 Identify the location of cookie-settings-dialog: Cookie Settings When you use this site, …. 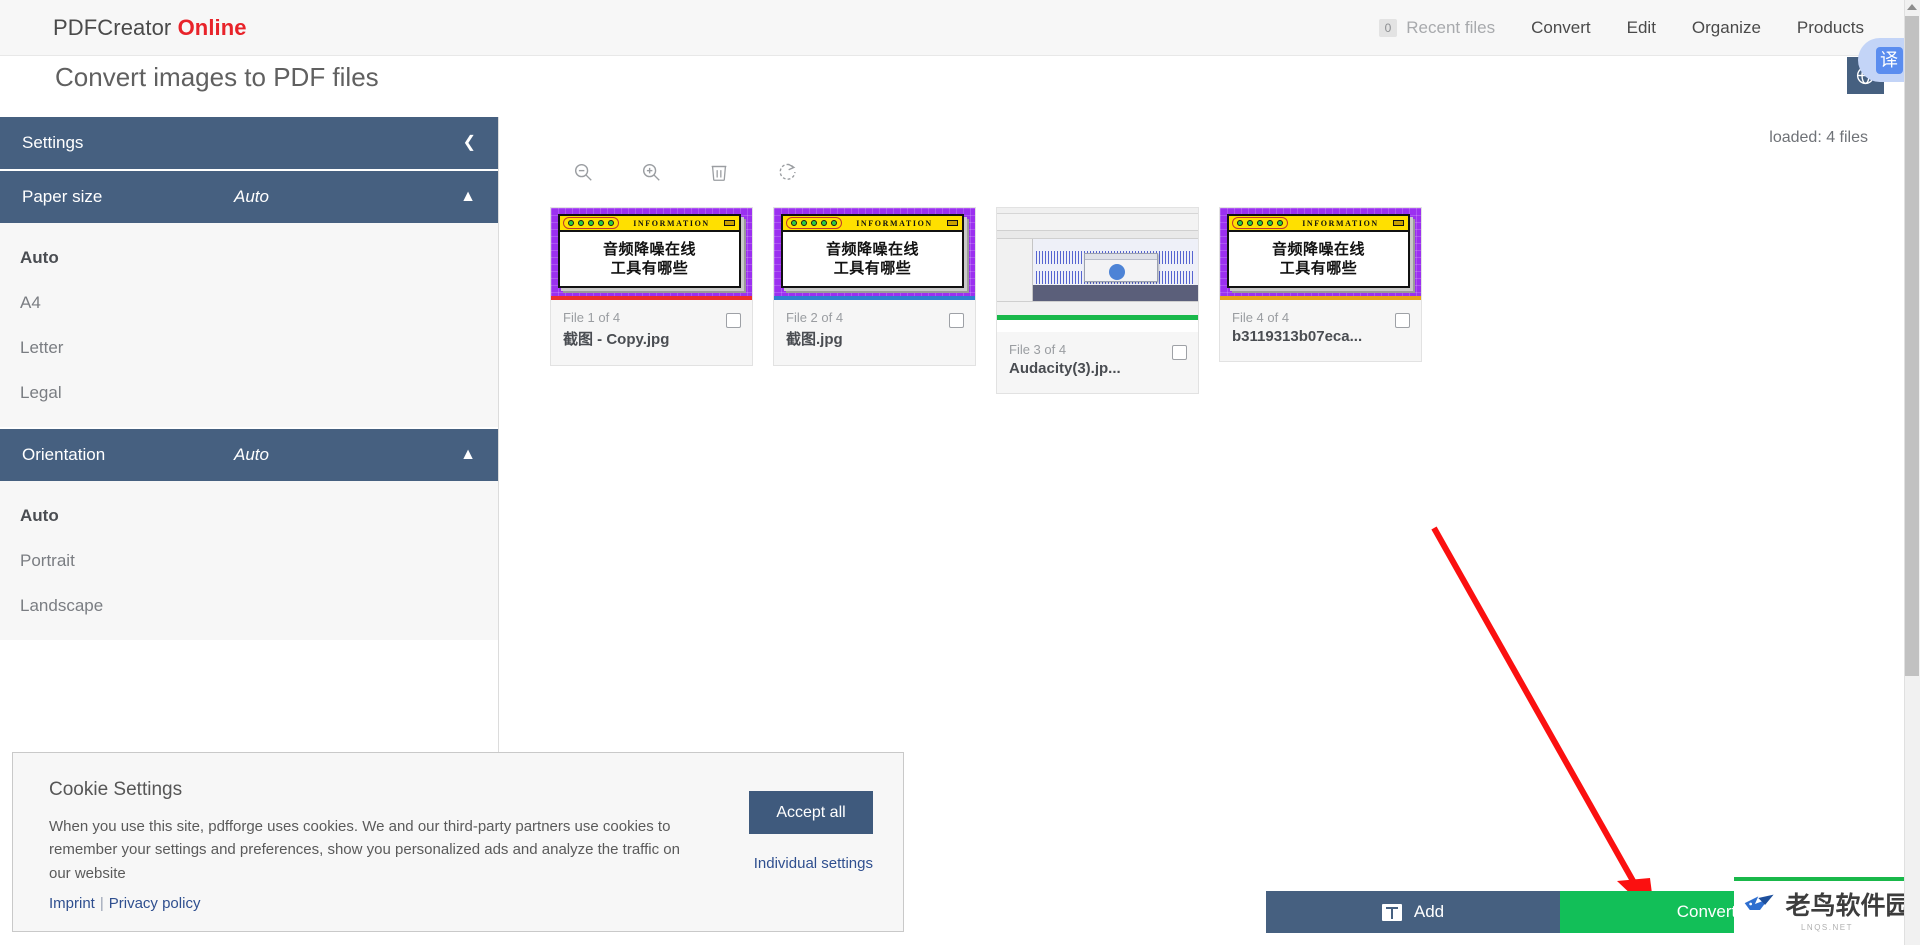
(458, 842).